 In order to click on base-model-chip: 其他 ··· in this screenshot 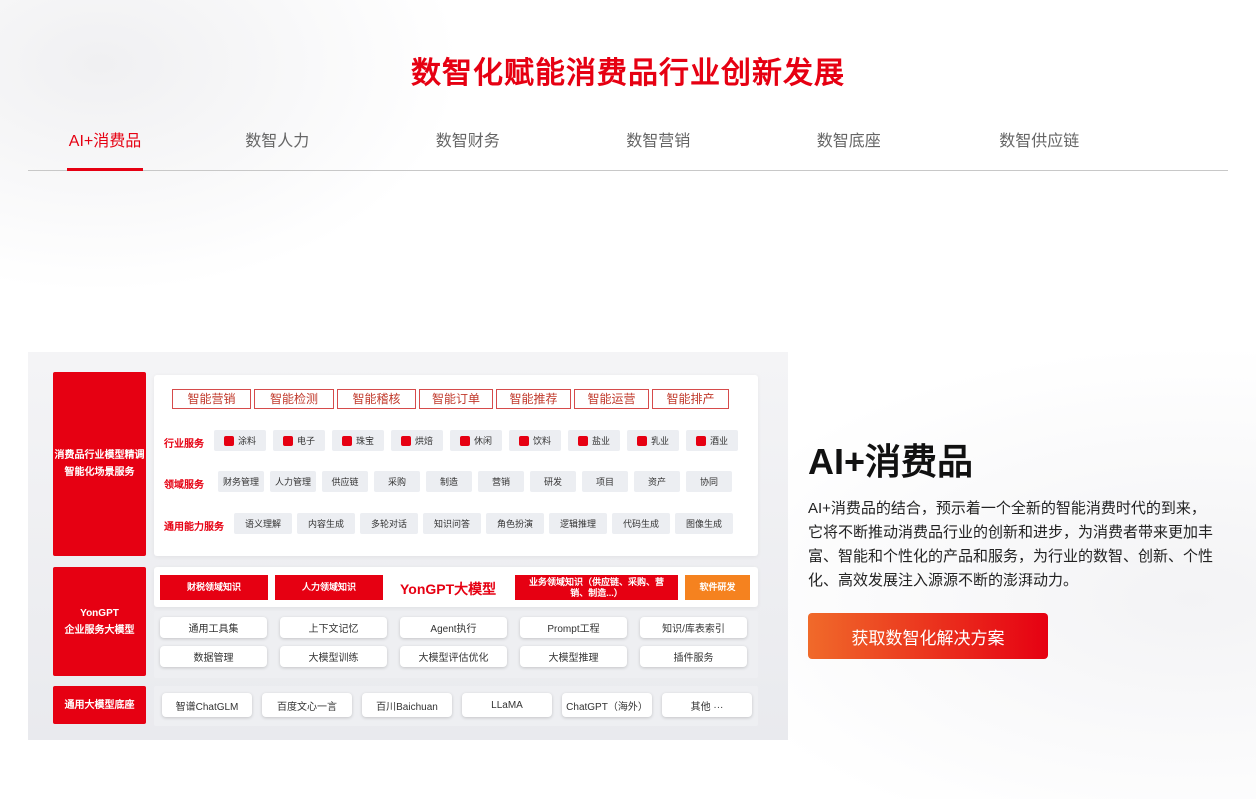, I will do `click(707, 705)`.